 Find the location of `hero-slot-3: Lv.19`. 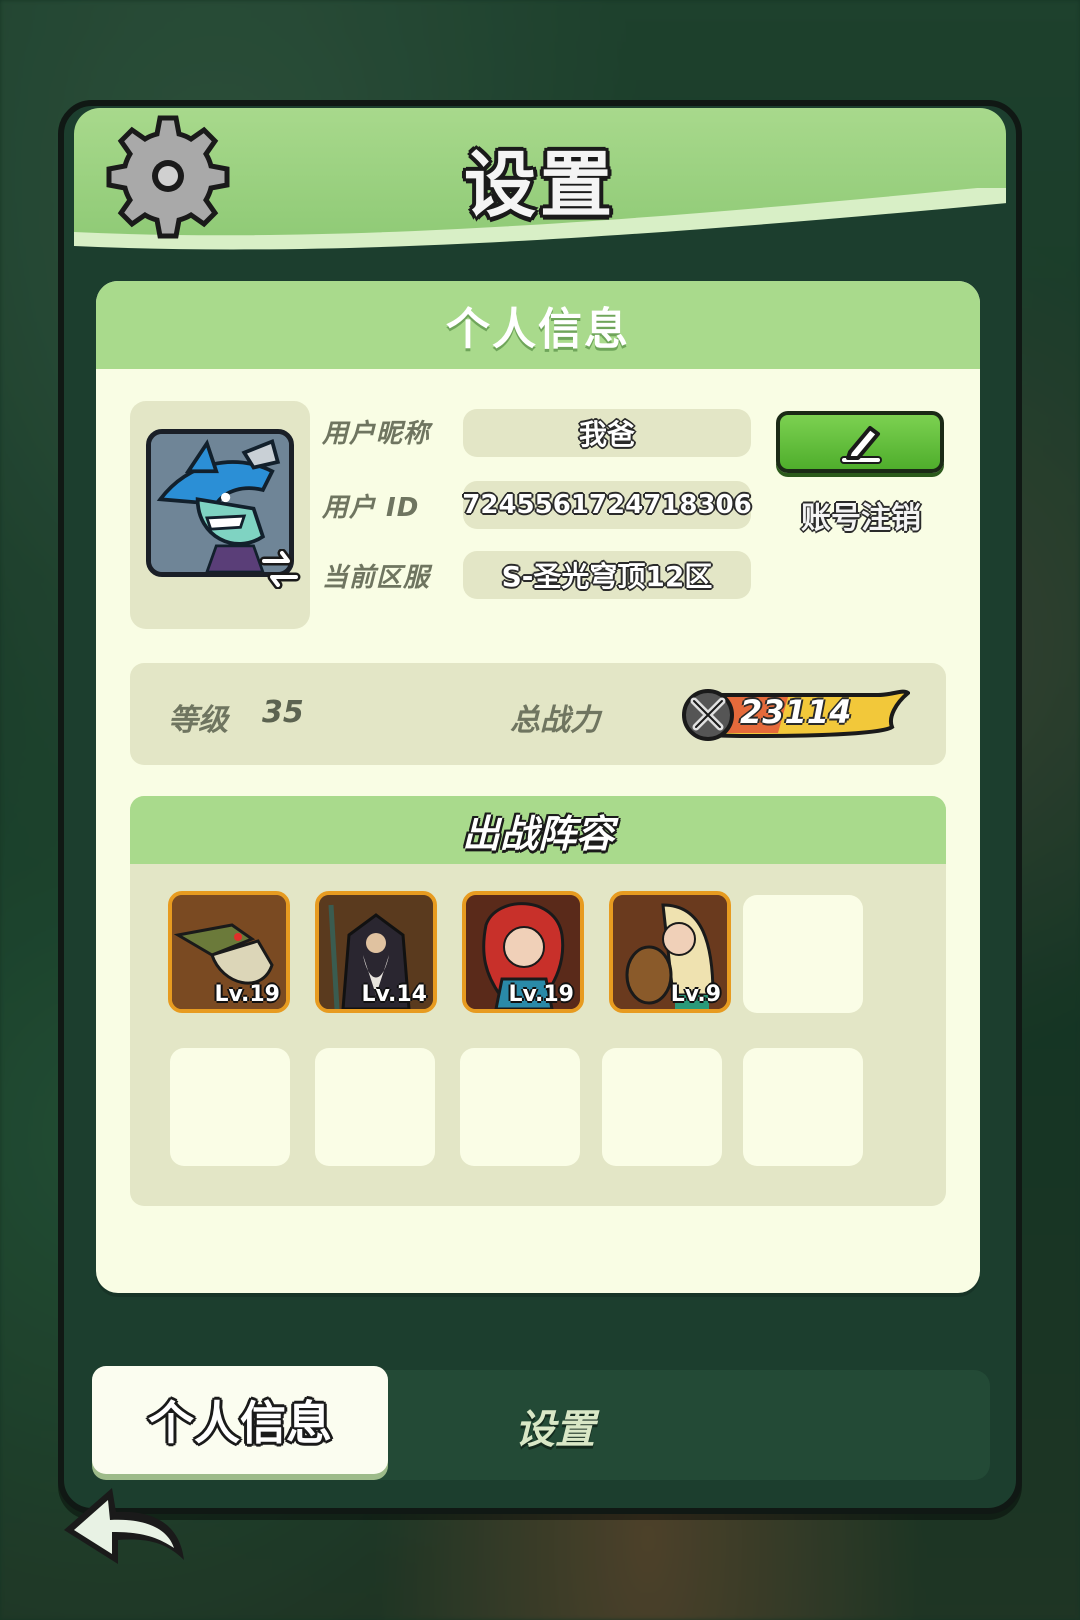

hero-slot-3: Lv.19 is located at coordinates (523, 952).